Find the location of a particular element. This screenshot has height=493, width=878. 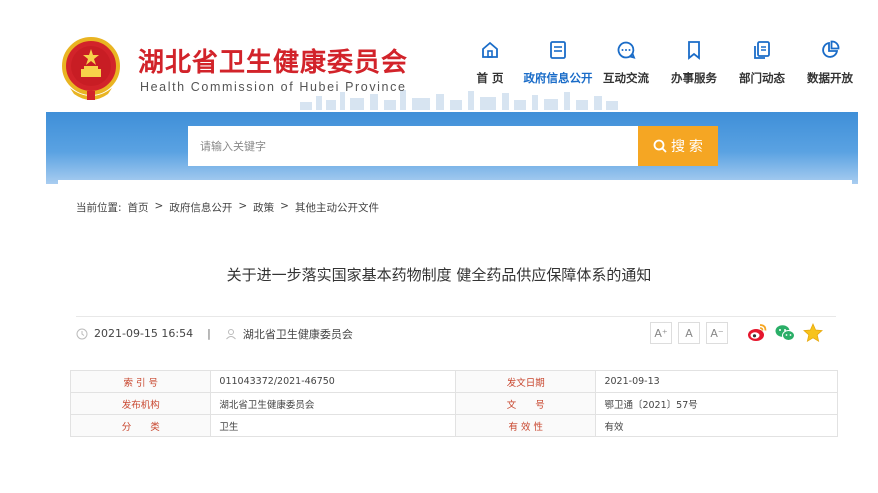

site-title: 湖北省卫生健康委员会 is located at coordinates (273, 63).